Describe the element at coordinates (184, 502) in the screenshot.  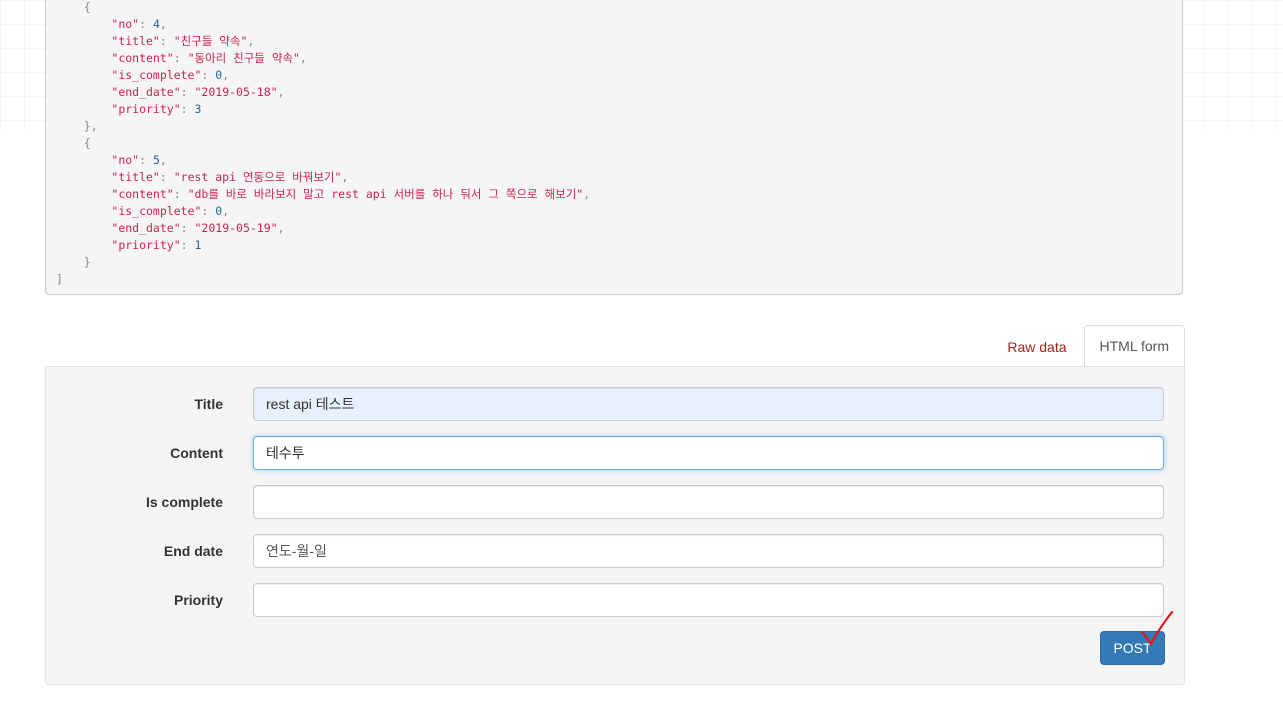
I see `is-complete-label: Is complete` at that location.